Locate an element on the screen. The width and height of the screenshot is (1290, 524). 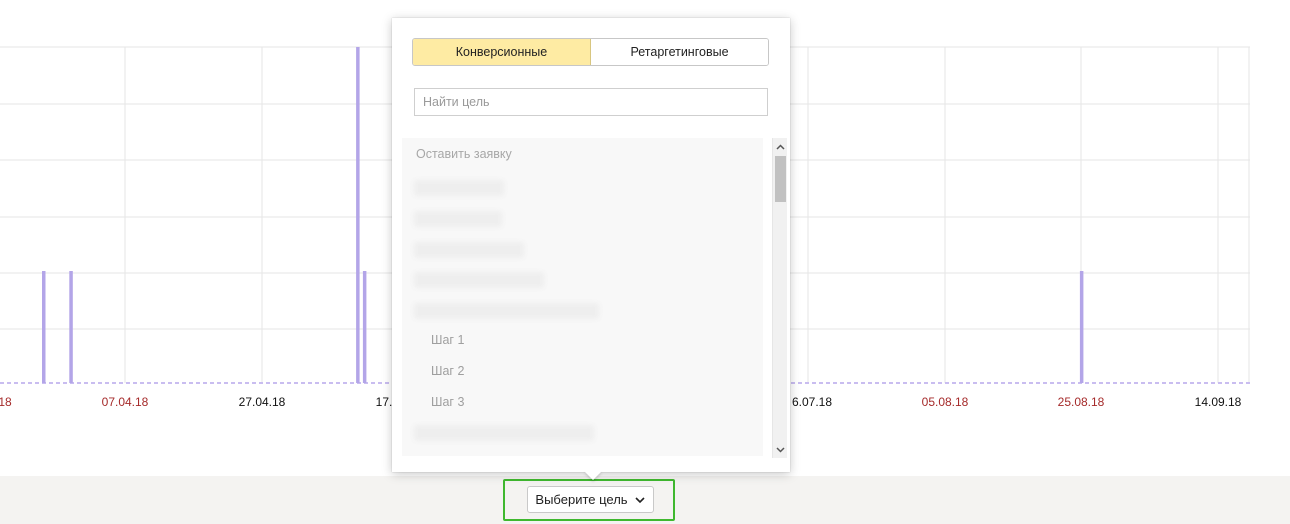
popup-pointer is located at coordinates (593, 475).